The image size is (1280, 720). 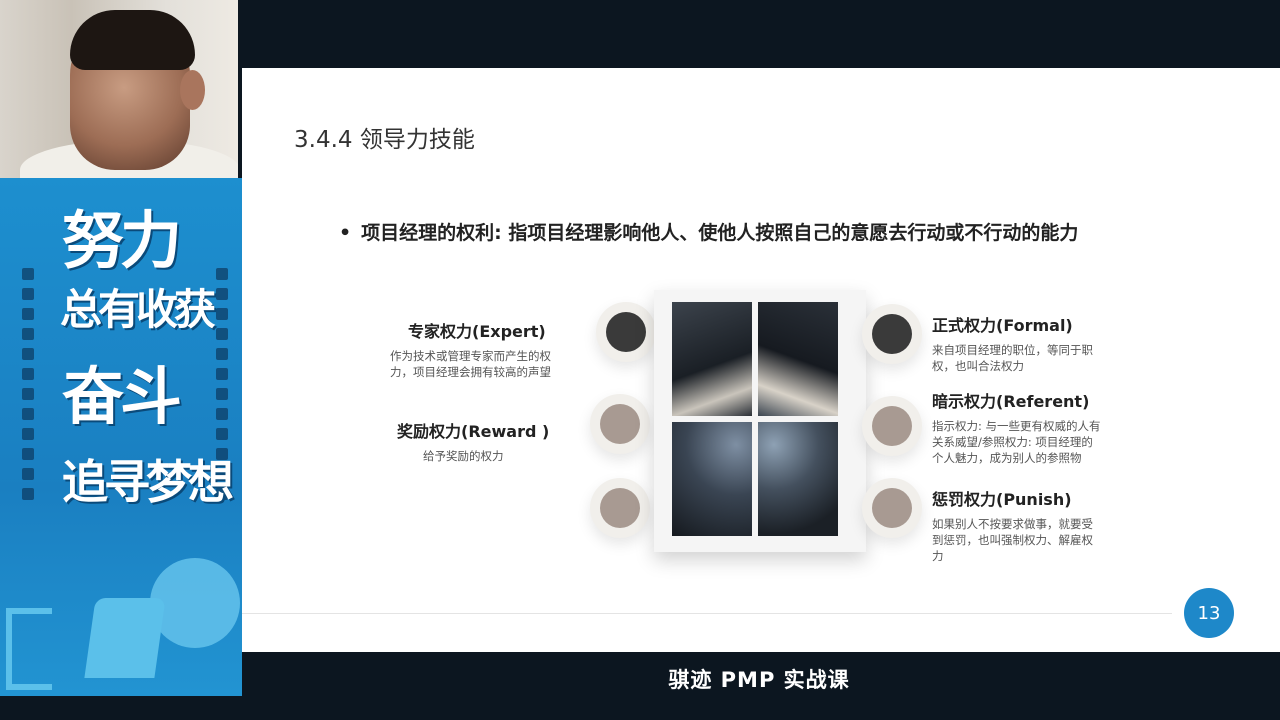 I want to click on bullet-circle-punish, so click(x=892, y=508).